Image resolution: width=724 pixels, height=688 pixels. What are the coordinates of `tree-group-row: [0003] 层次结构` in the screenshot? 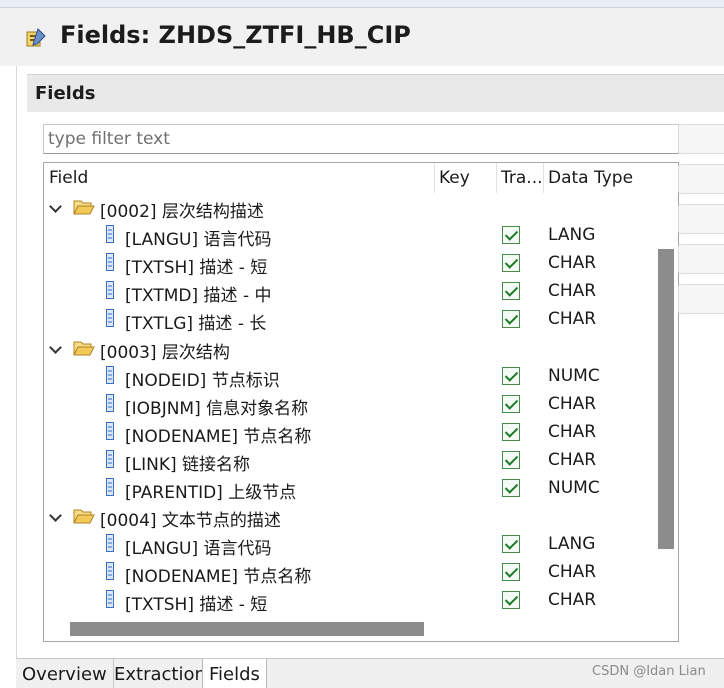 It's located at (350, 348).